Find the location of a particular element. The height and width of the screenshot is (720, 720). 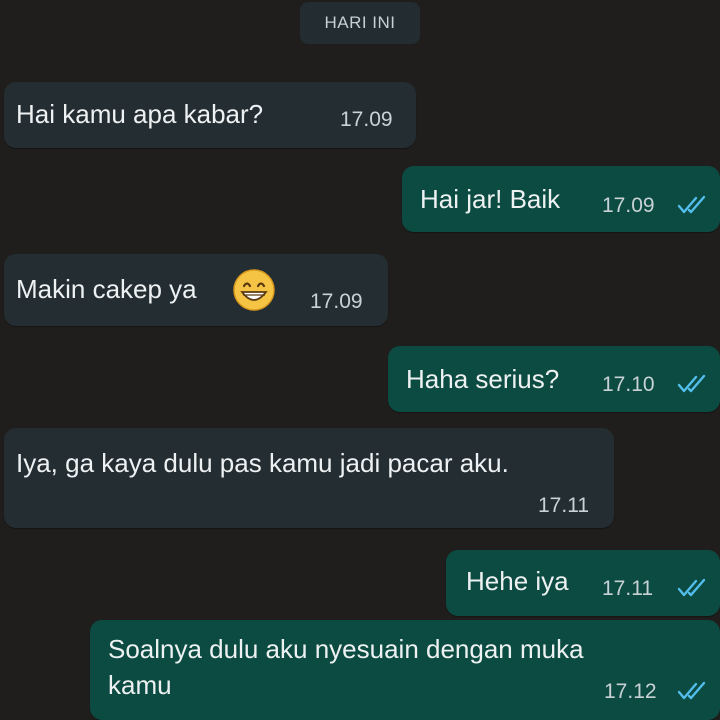

date-separator-label: HARI INI is located at coordinates (360, 22).